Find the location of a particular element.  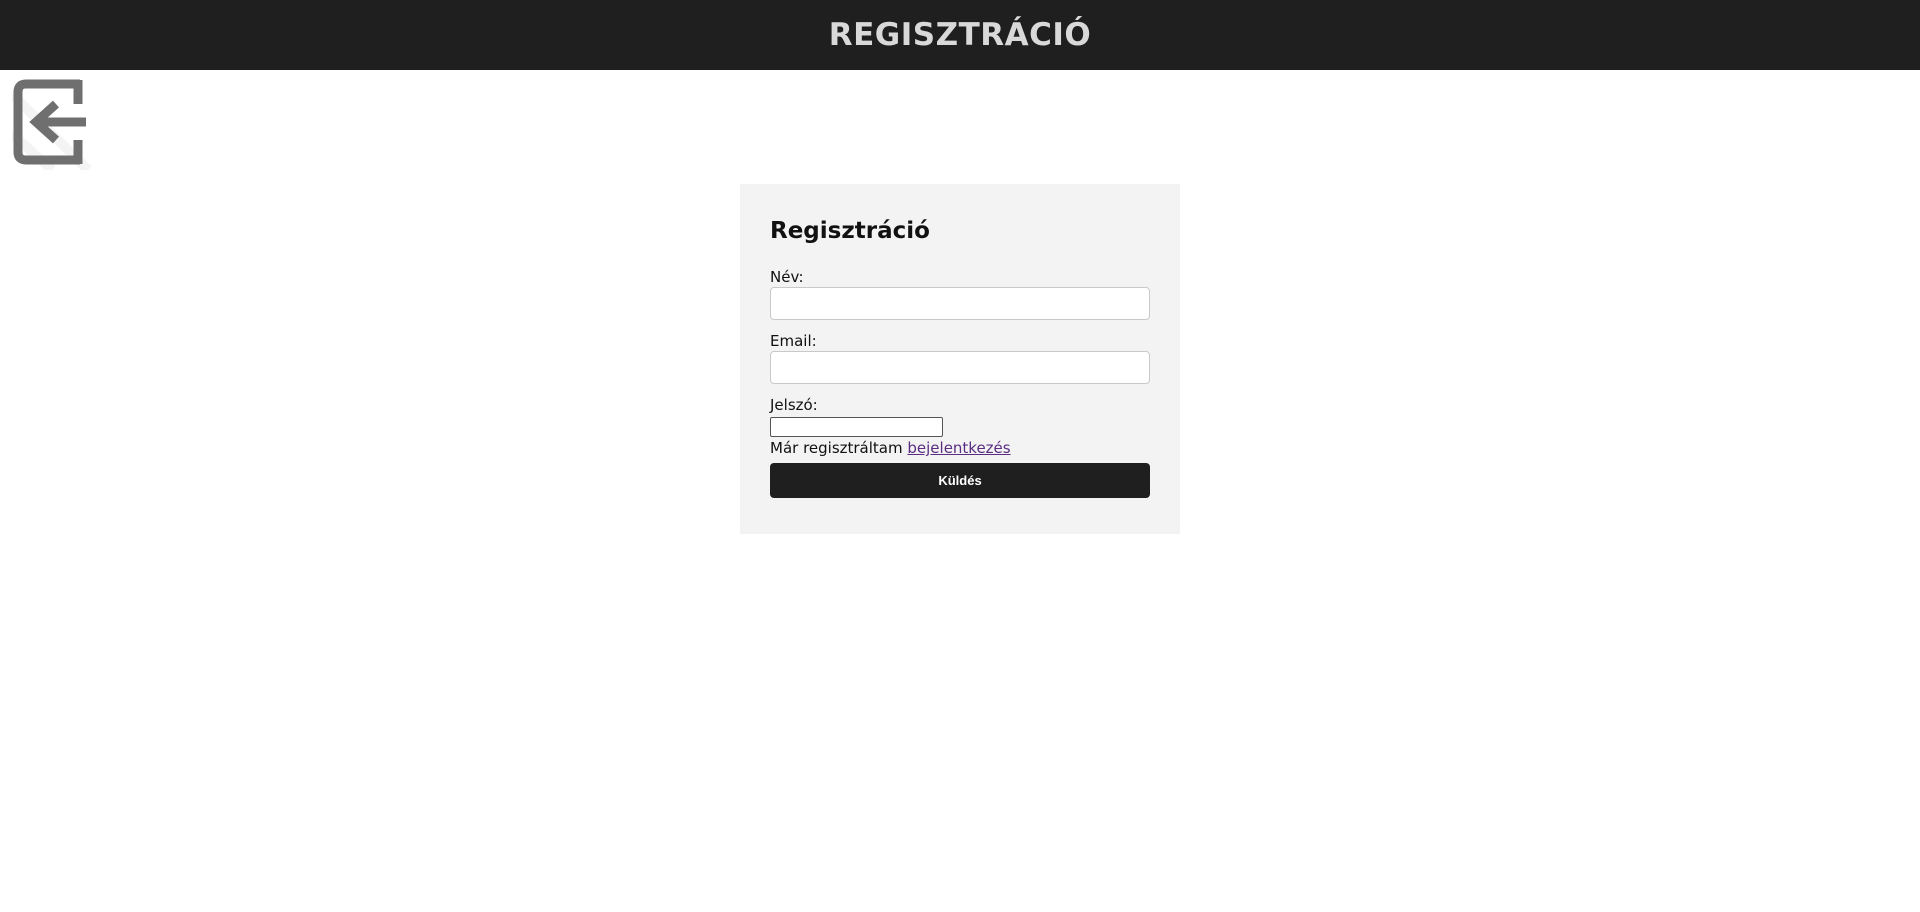

already-registered-line: Már regisztráltam bejelentkezés is located at coordinates (890, 448).